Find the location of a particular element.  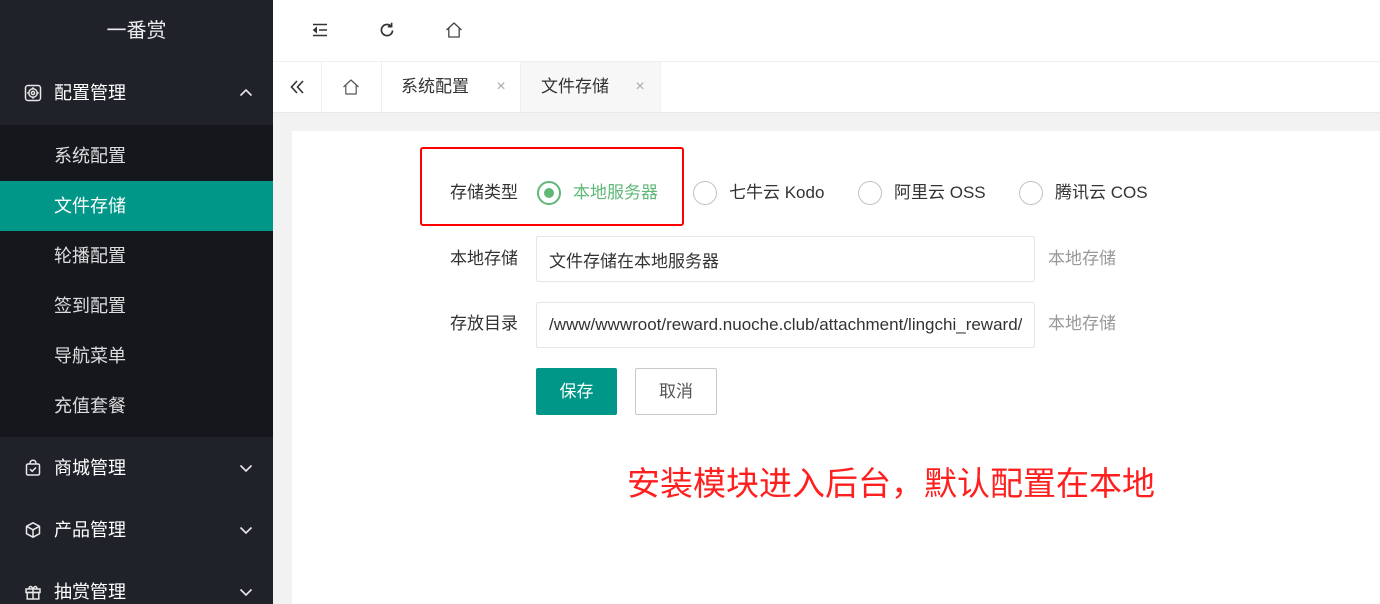

local-storage-hint: 本地存储 is located at coordinates (1082, 258).